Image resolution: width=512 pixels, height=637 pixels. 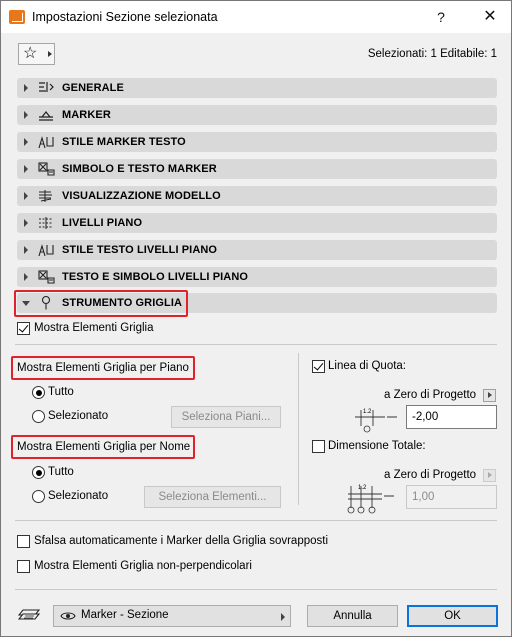 What do you see at coordinates (124, 142) in the screenshot?
I see `panel-label: STILE MARKER TESTO` at bounding box center [124, 142].